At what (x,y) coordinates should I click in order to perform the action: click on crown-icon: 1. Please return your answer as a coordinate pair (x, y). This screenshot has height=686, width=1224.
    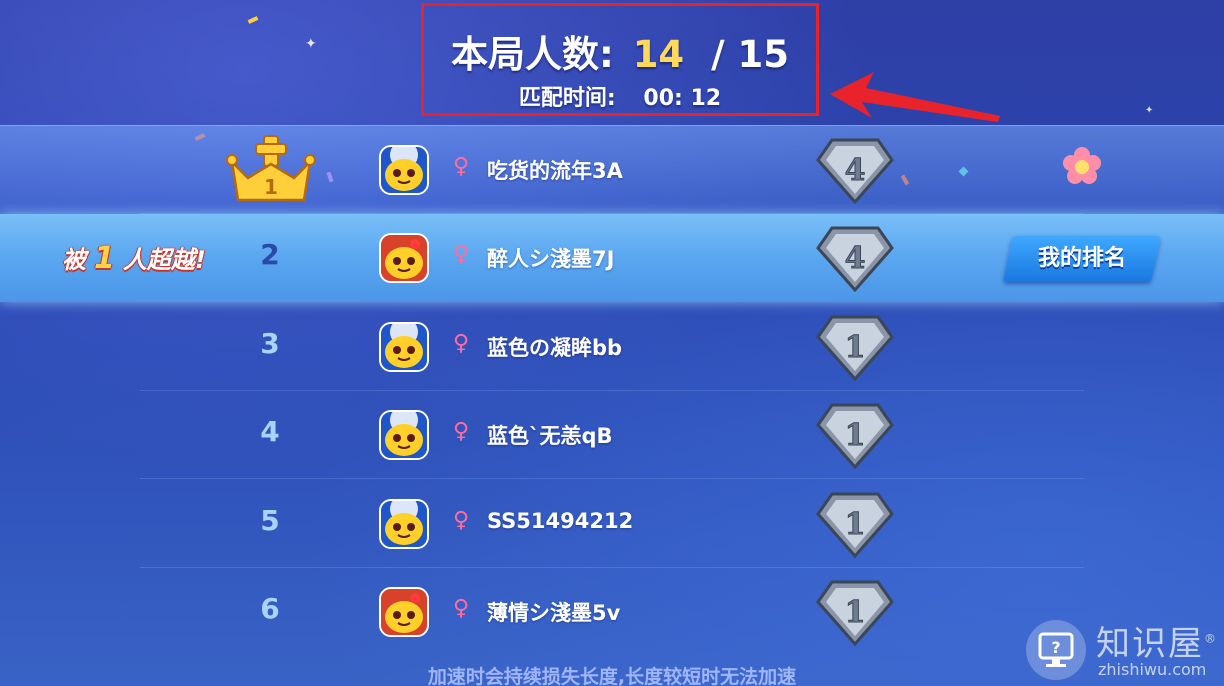
    Looking at the image, I should click on (271, 168).